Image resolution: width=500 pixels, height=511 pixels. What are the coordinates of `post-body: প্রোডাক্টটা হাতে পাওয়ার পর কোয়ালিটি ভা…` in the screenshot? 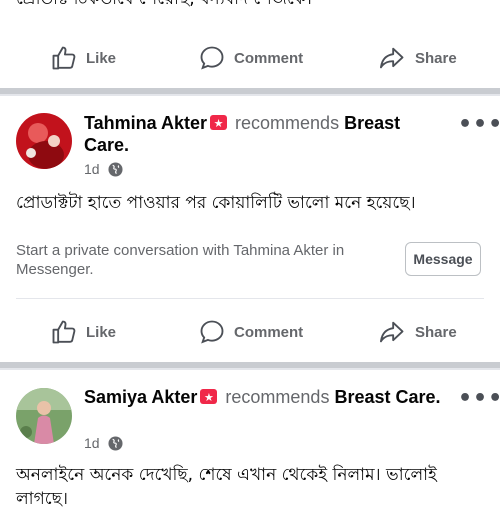 It's located at (216, 203).